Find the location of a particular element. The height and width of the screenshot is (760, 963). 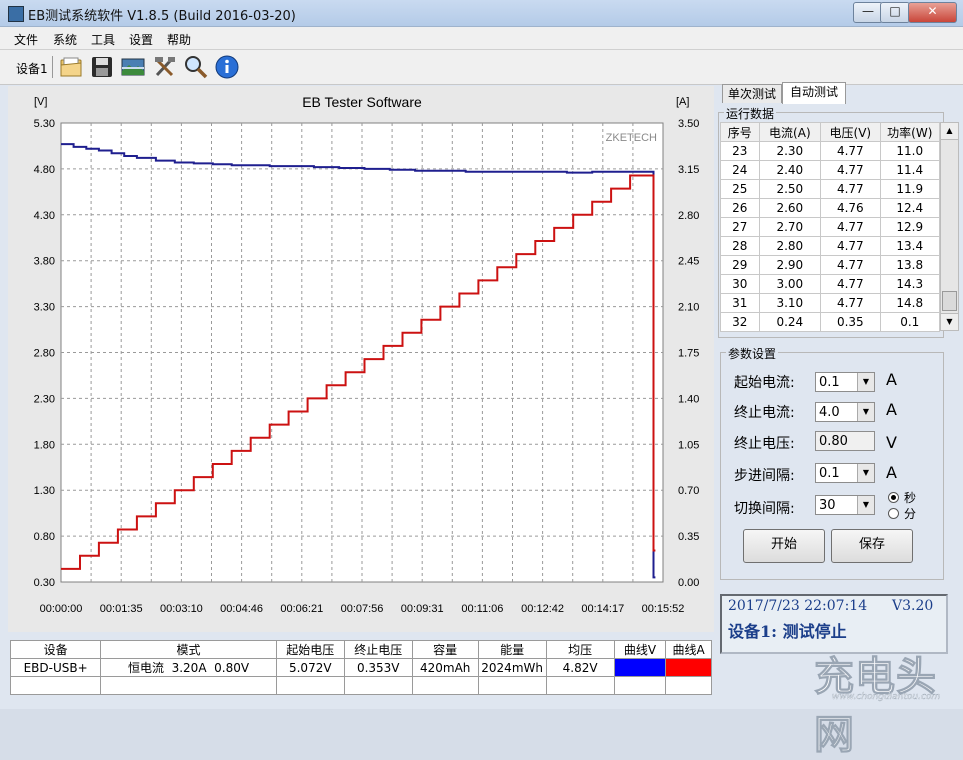

table-row: 31 3.10 4.77 14.8 is located at coordinates (830, 303).